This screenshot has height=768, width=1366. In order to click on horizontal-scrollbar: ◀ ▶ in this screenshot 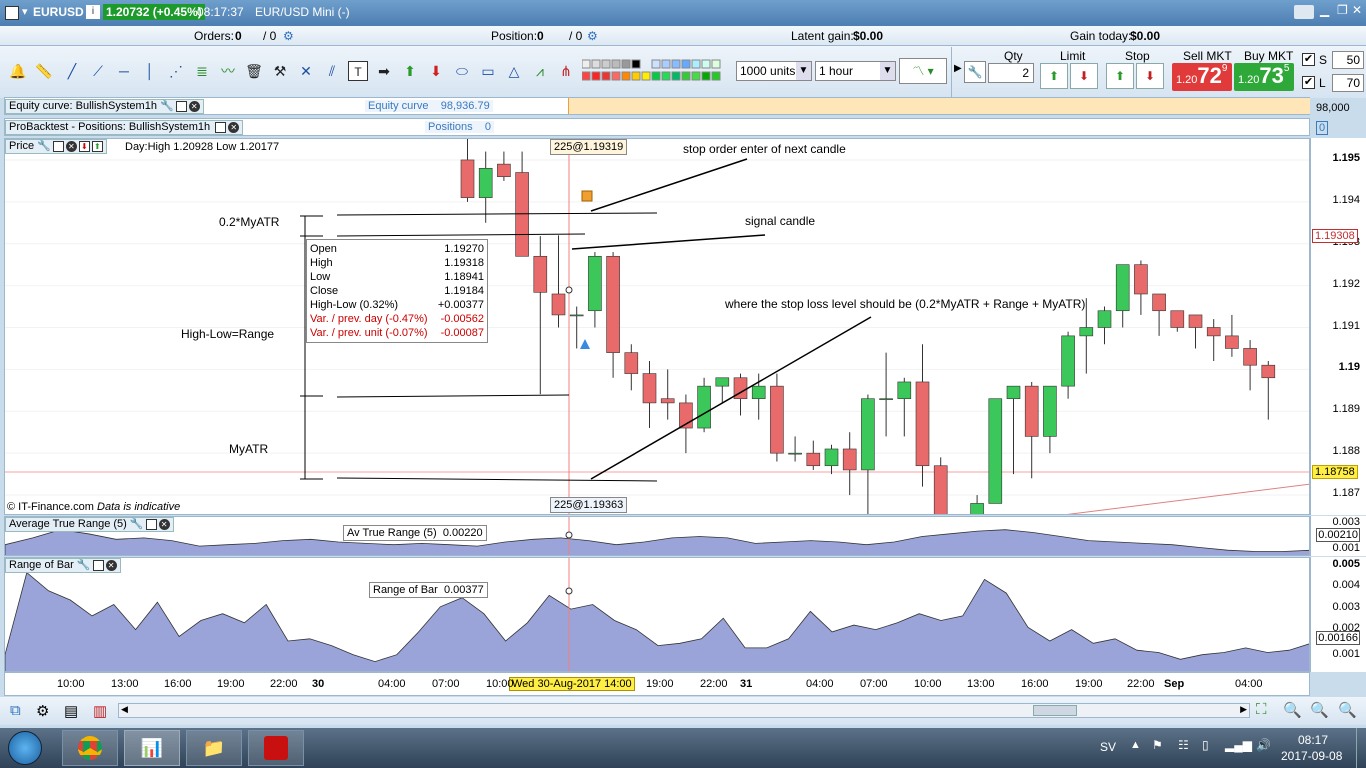, I will do `click(684, 710)`.